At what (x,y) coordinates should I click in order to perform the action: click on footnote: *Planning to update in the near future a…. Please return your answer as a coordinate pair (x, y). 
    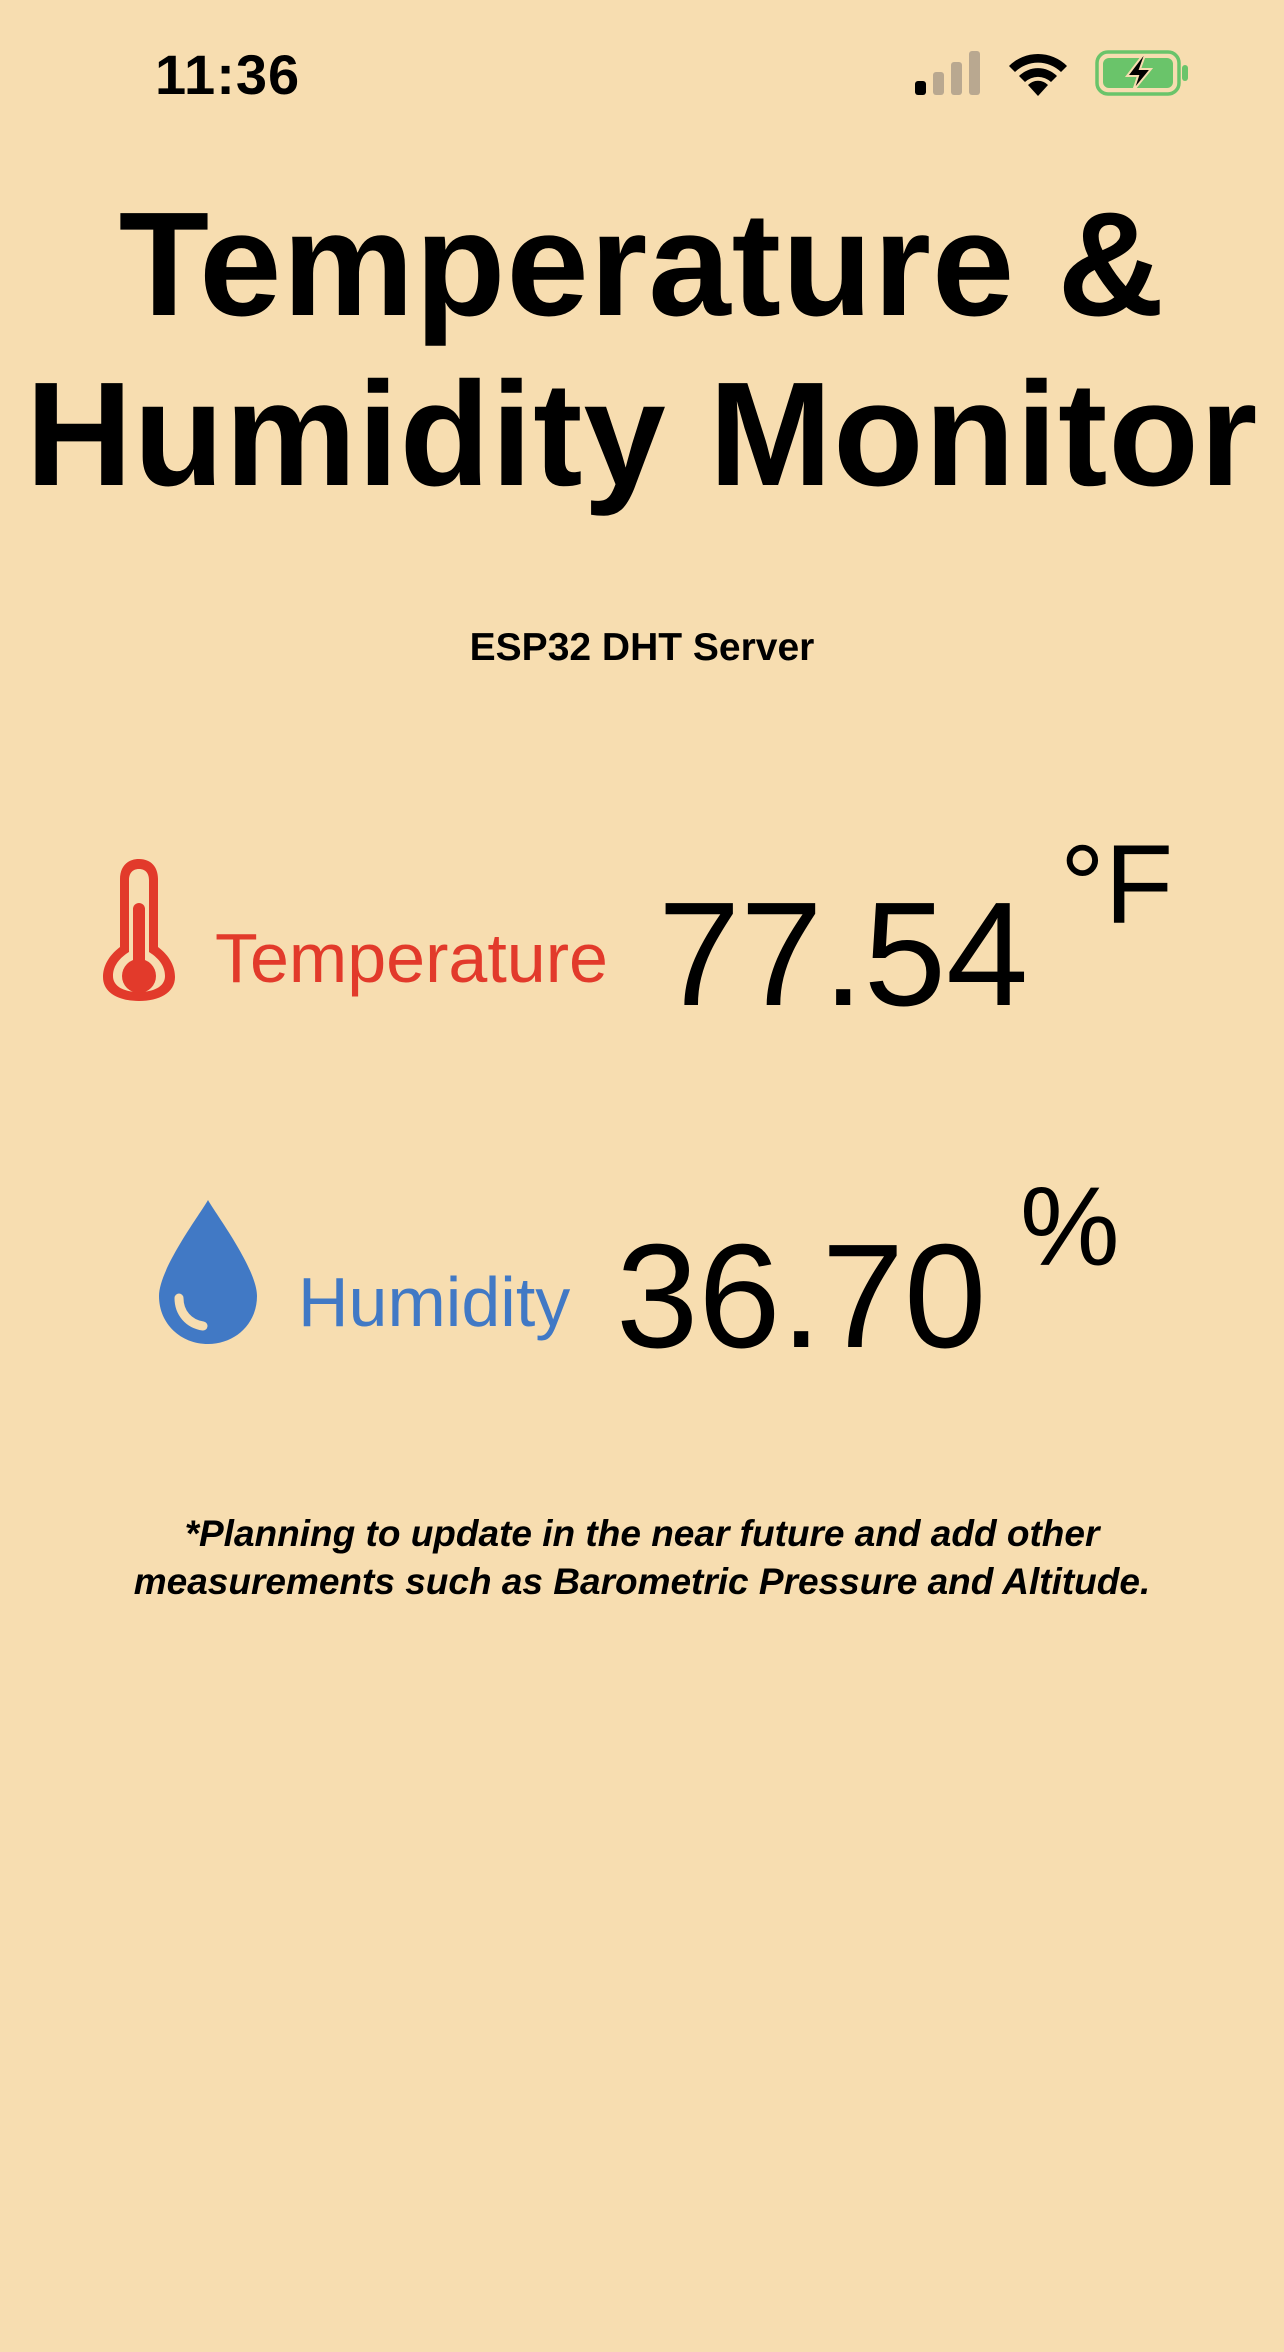
    Looking at the image, I should click on (642, 1558).